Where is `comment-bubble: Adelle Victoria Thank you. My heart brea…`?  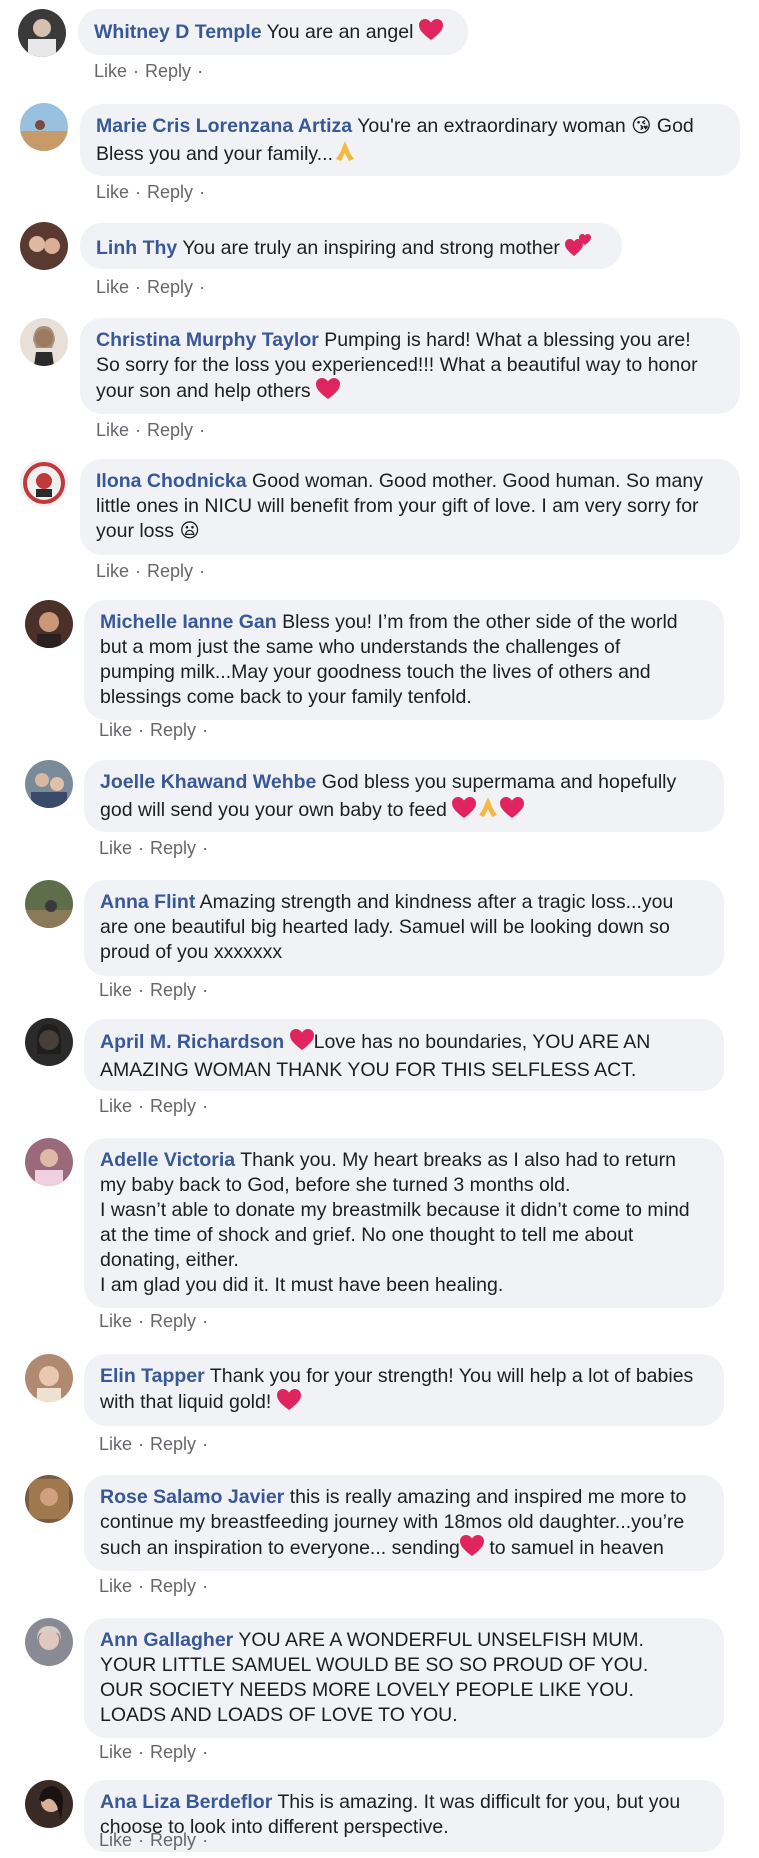
comment-bubble: Adelle Victoria Thank you. My heart brea… is located at coordinates (404, 1223).